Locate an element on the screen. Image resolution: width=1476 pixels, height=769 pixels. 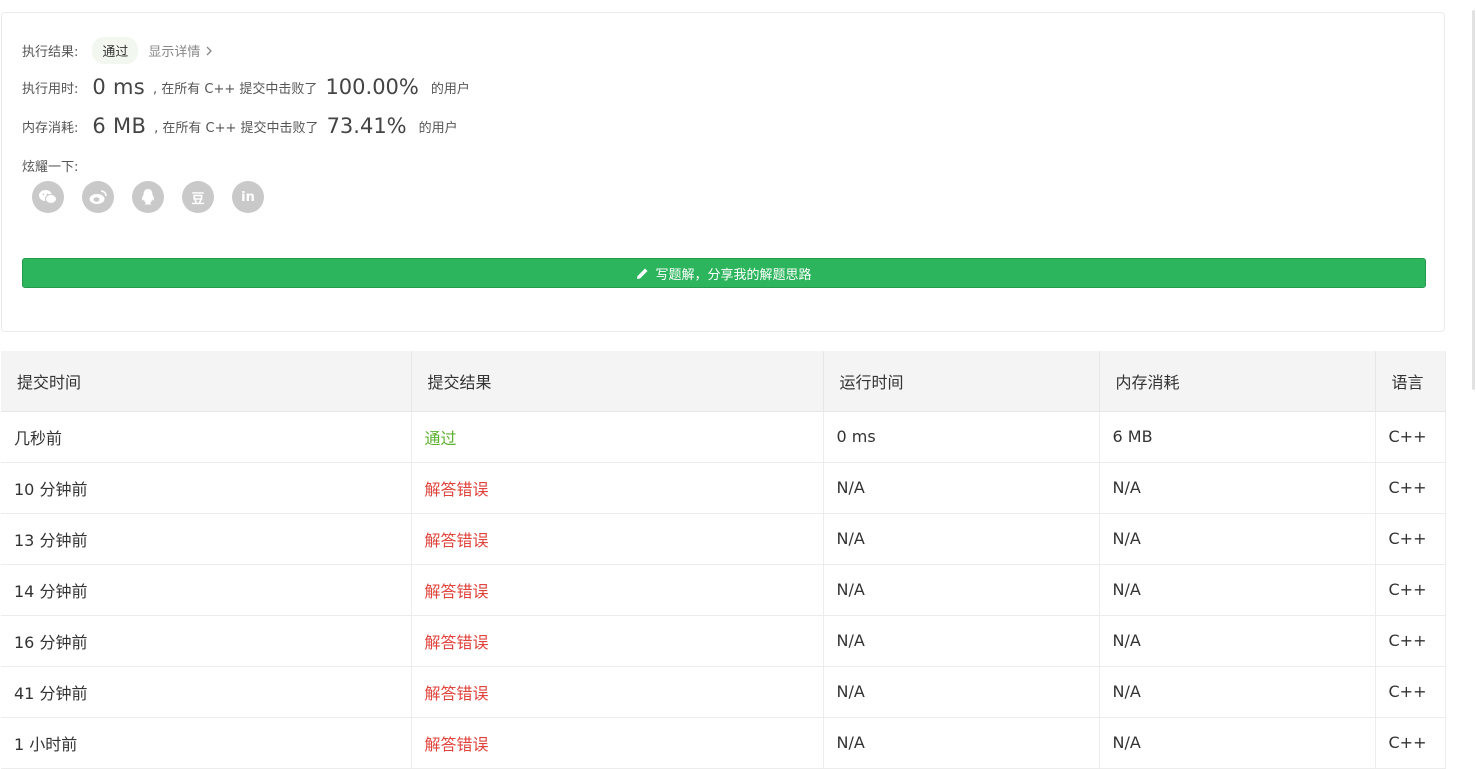
memory-row: 内存消耗: 6 MB , 在所有 C++ 提交中击败了 73.41% 的用户 is located at coordinates (240, 126).